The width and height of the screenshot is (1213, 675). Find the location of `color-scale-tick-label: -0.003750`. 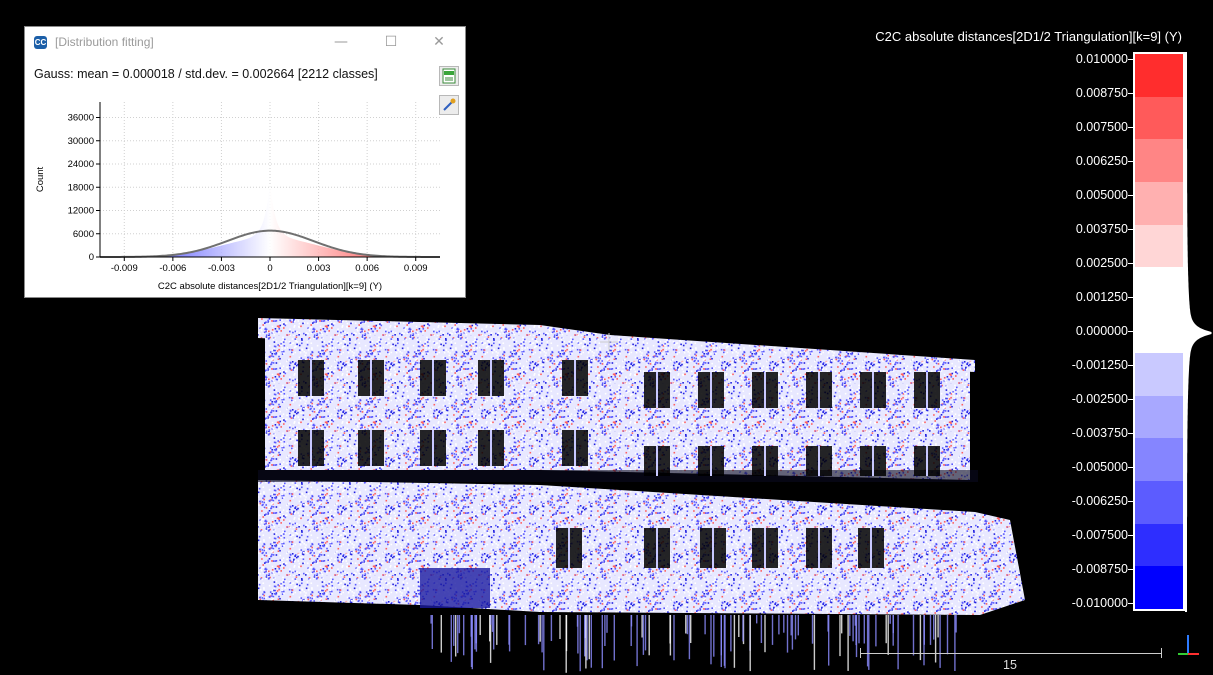

color-scale-tick-label: -0.003750 is located at coordinates (1099, 433).